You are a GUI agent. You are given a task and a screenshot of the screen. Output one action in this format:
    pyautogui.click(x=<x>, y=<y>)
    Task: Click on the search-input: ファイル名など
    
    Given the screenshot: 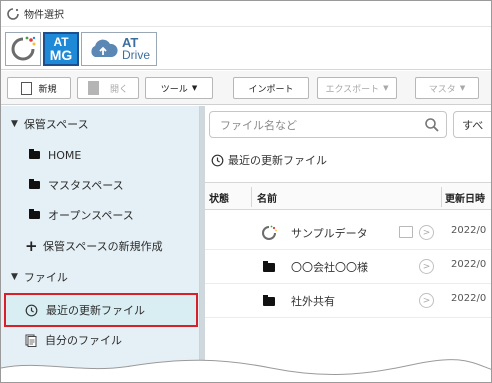 What is the action you would take?
    pyautogui.click(x=328, y=124)
    